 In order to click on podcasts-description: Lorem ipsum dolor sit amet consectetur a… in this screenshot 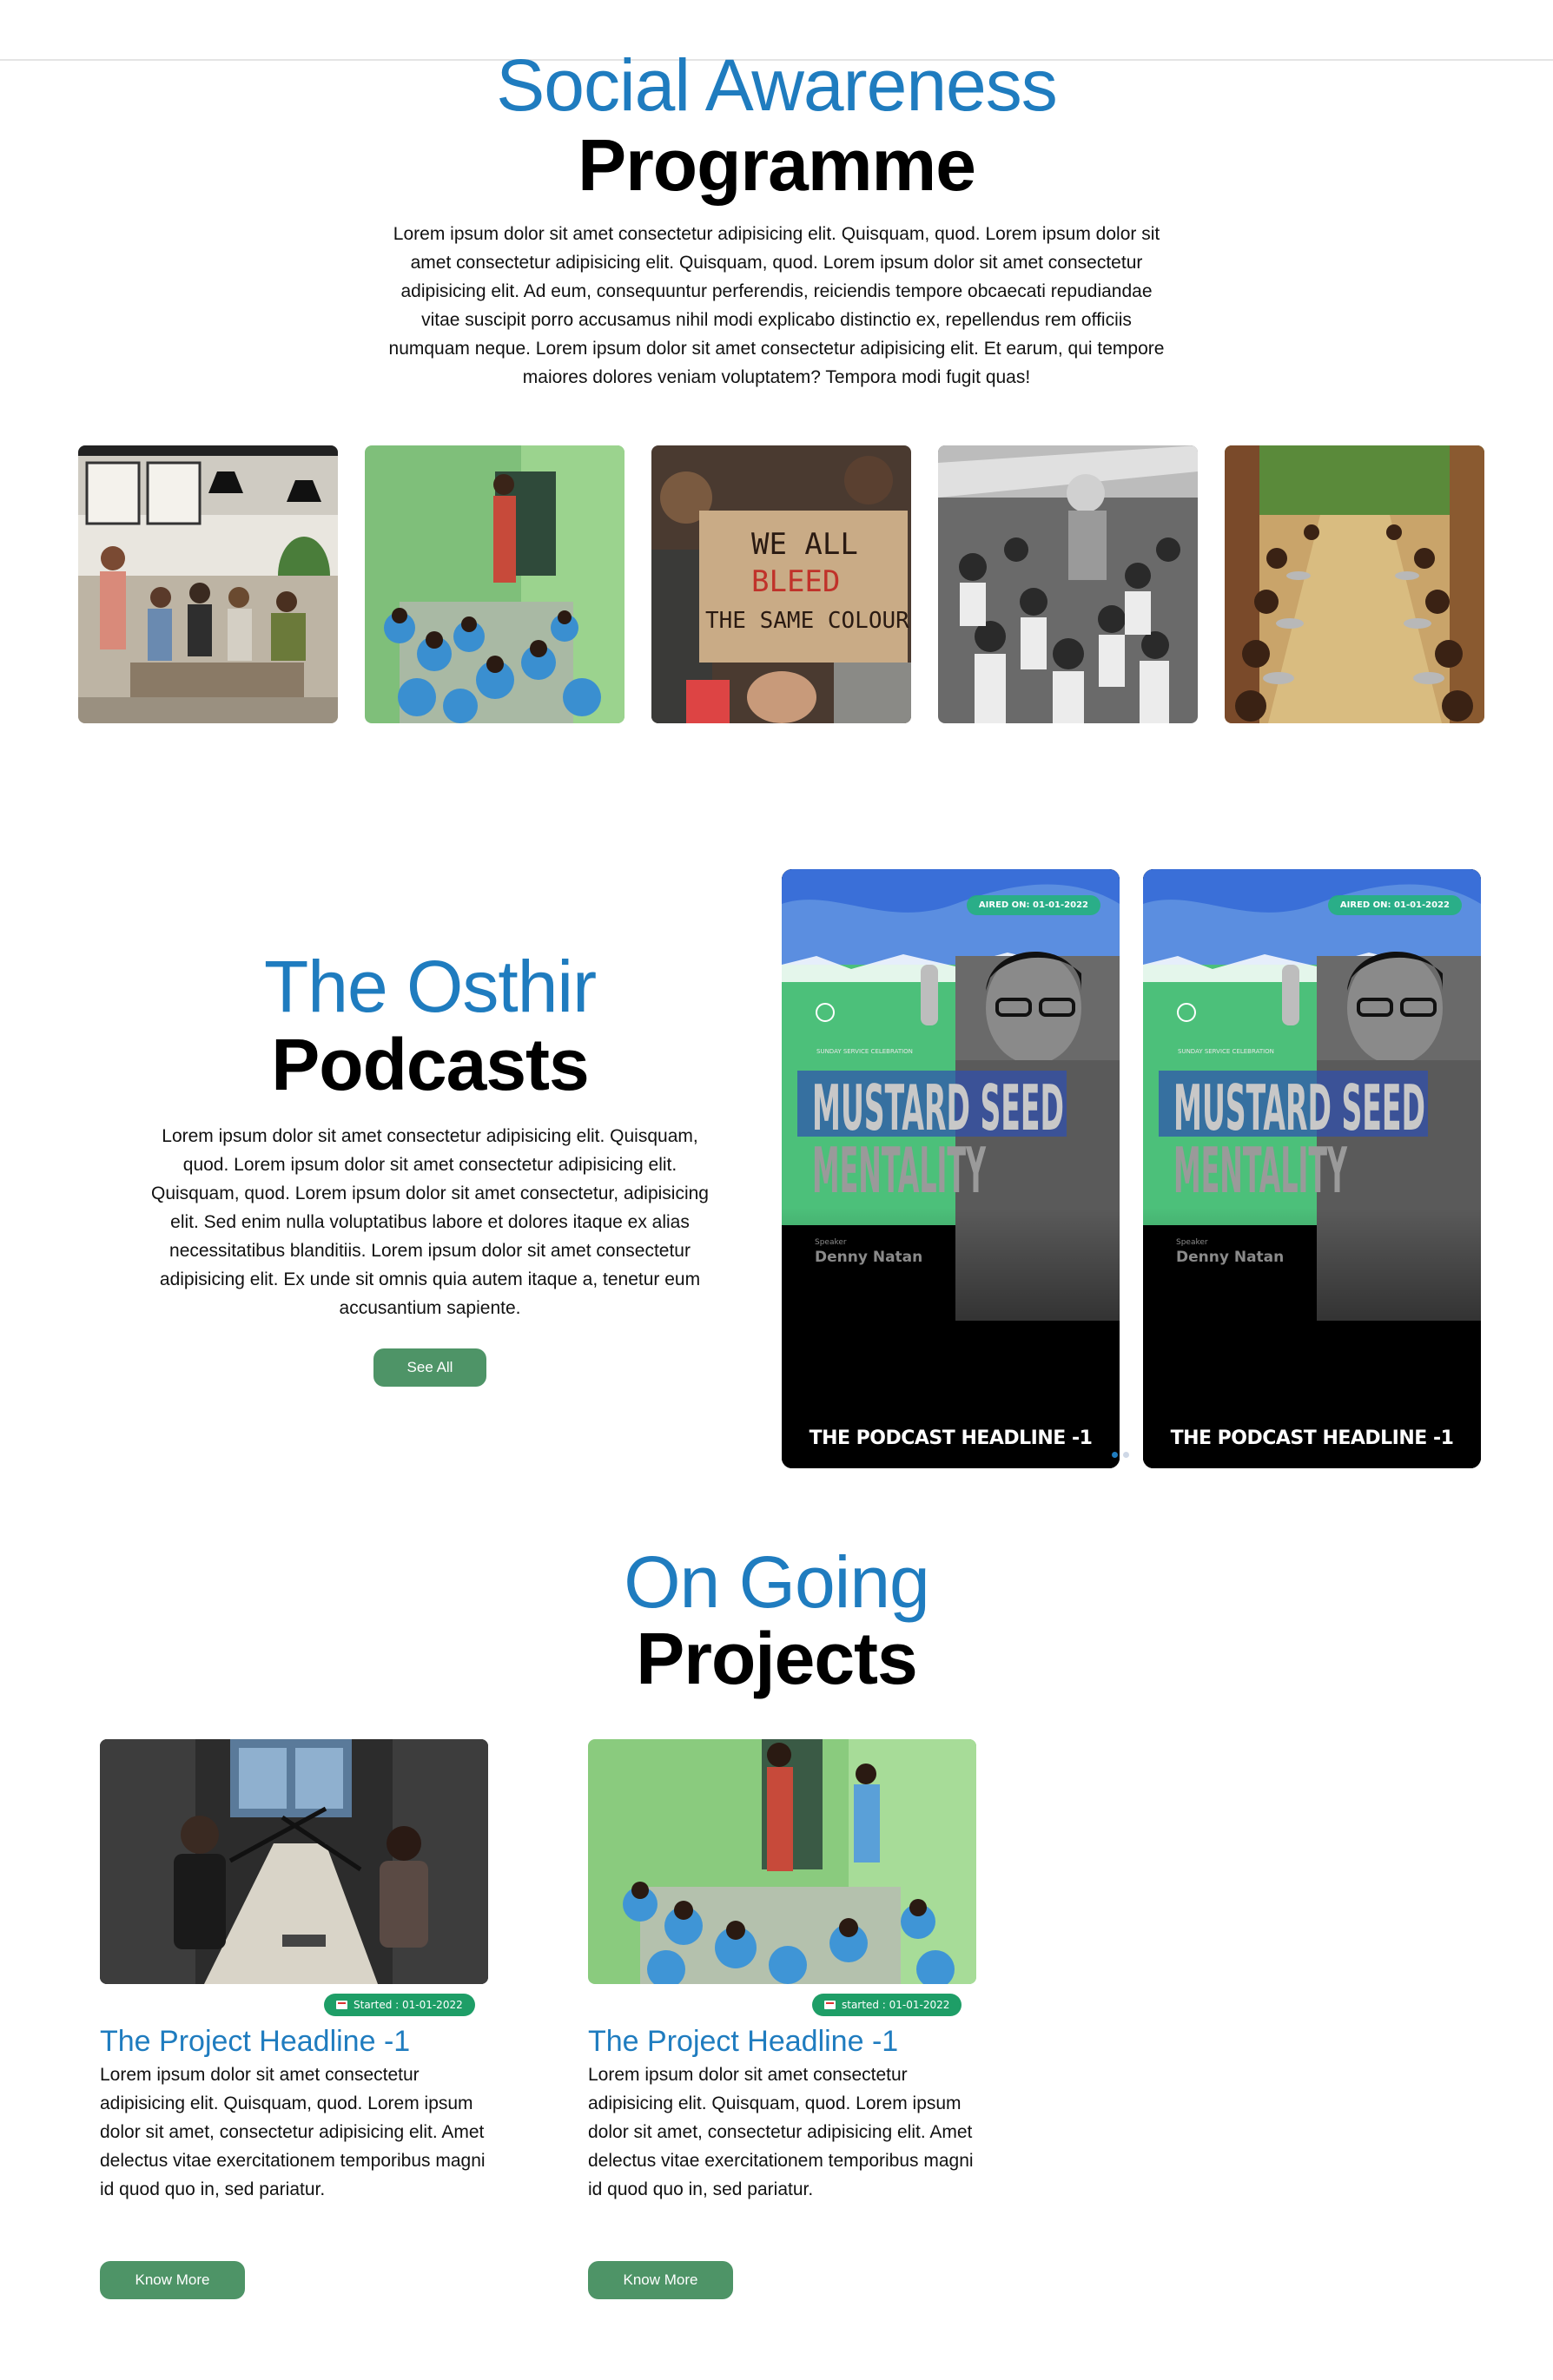, I will do `click(430, 1222)`.